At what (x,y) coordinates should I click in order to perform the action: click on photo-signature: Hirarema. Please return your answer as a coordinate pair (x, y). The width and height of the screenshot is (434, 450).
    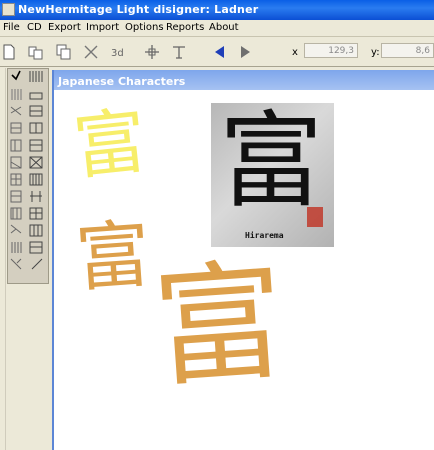
    Looking at the image, I should click on (264, 235).